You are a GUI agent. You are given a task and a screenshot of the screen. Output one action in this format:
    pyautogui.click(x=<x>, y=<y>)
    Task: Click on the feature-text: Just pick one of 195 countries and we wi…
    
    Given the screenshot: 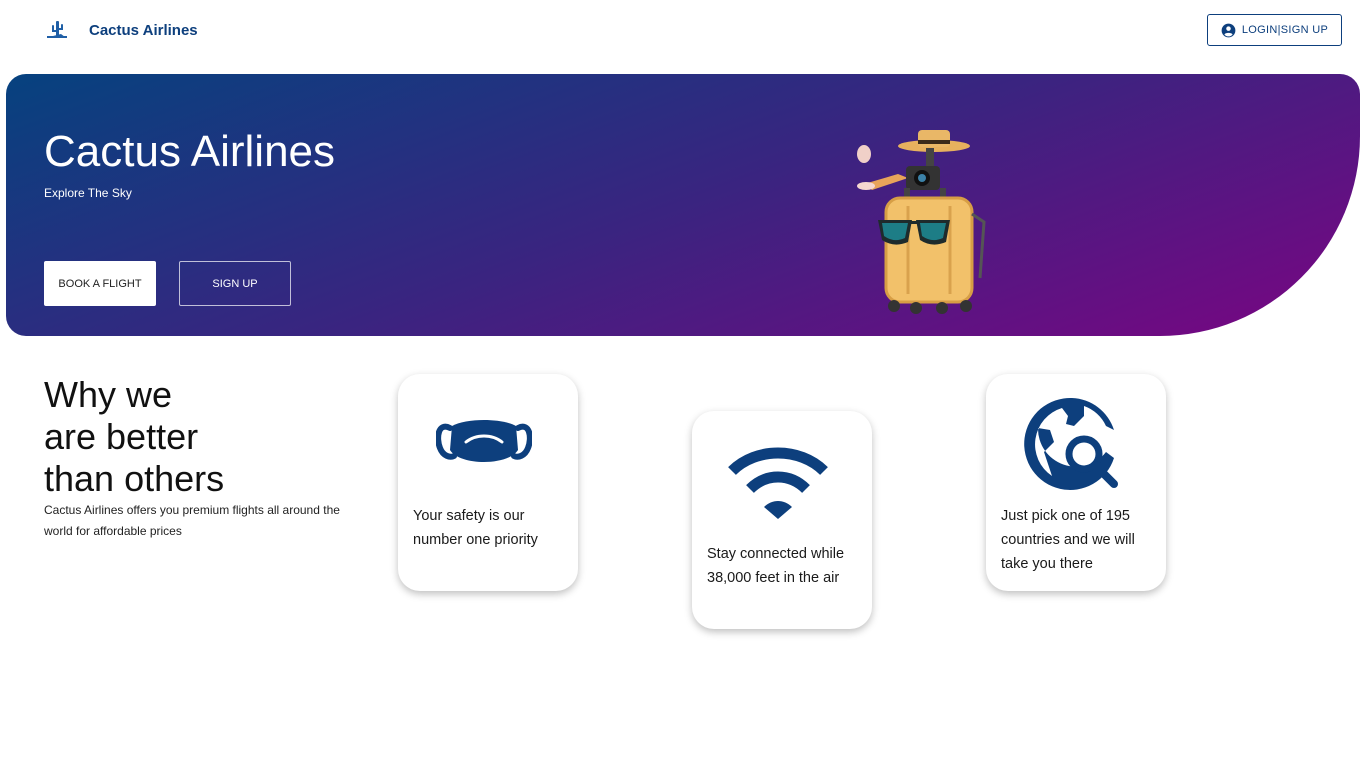 What is the action you would take?
    pyautogui.click(x=1078, y=540)
    